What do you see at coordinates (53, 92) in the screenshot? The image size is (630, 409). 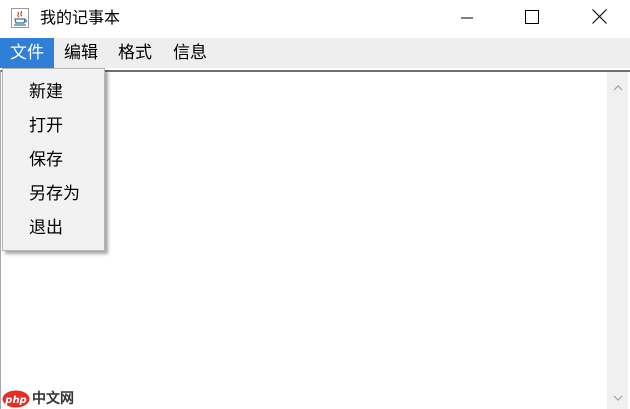 I see `menu-item-new: 新建` at bounding box center [53, 92].